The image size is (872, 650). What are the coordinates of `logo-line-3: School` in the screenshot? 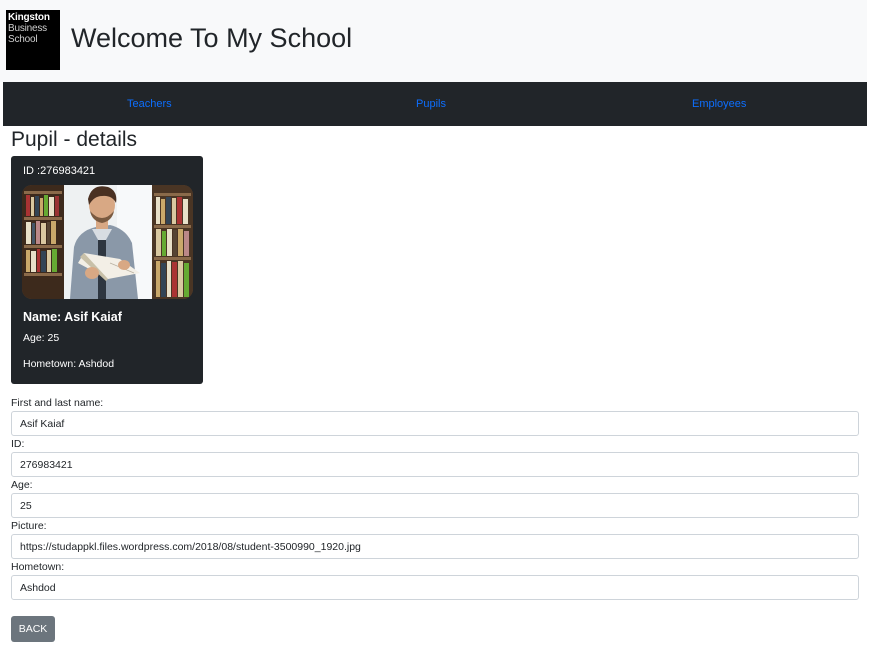 It's located at (23, 39).